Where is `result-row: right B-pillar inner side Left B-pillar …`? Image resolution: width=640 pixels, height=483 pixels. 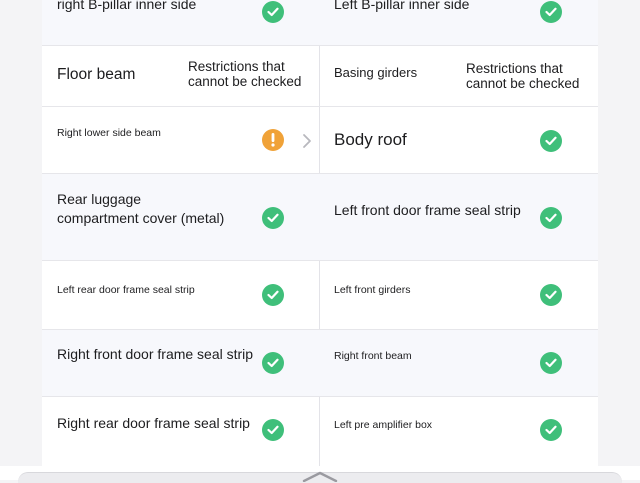
result-row: right B-pillar inner side Left B-pillar … is located at coordinates (320, 23).